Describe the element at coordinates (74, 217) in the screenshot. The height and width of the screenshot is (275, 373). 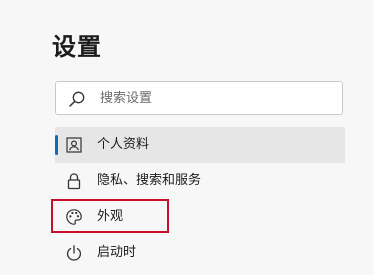
I see `palette-icon` at that location.